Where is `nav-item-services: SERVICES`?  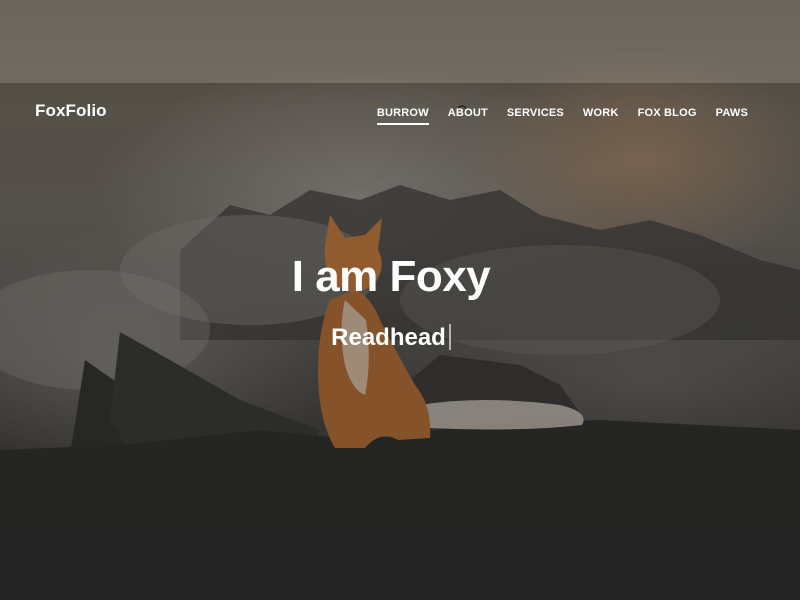
nav-item-services: SERVICES is located at coordinates (535, 114).